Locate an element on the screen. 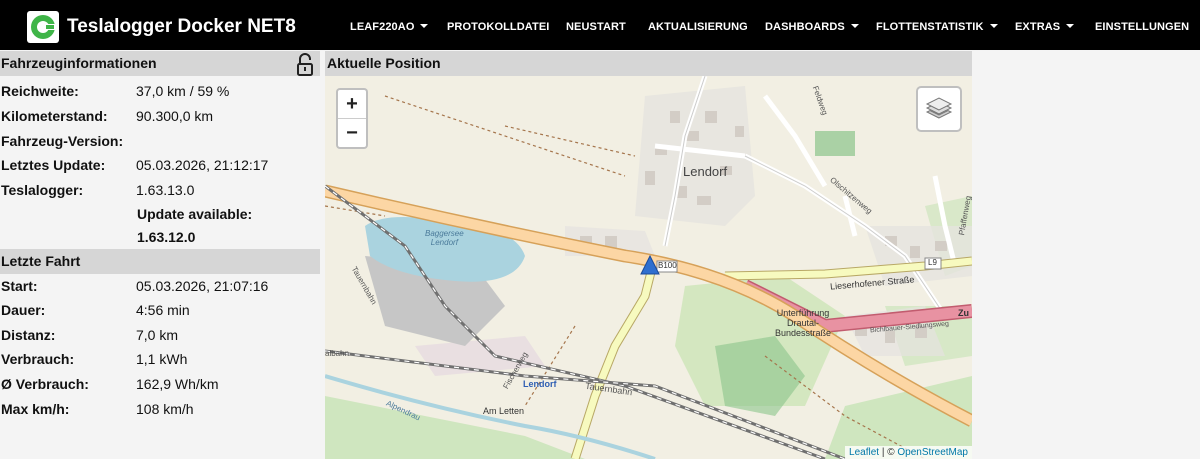 The width and height of the screenshot is (1200, 459). map-label-lake: Baggersee Lendorf is located at coordinates (444, 238).